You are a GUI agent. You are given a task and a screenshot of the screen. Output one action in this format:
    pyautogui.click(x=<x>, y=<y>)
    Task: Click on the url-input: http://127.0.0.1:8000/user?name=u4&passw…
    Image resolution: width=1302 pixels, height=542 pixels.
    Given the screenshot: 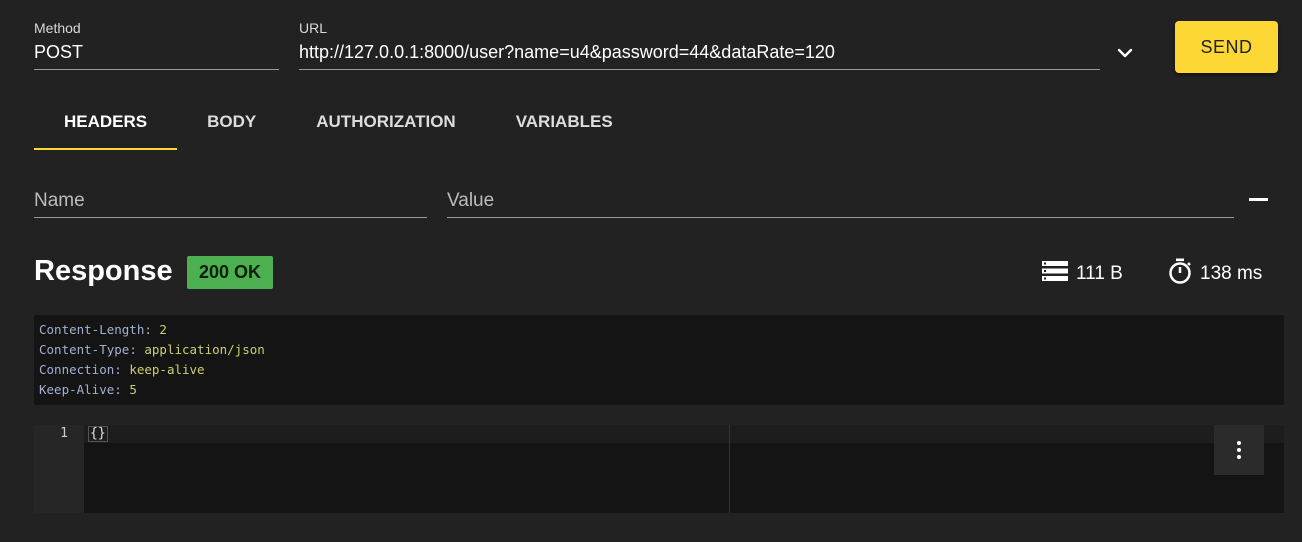 What is the action you would take?
    pyautogui.click(x=567, y=52)
    